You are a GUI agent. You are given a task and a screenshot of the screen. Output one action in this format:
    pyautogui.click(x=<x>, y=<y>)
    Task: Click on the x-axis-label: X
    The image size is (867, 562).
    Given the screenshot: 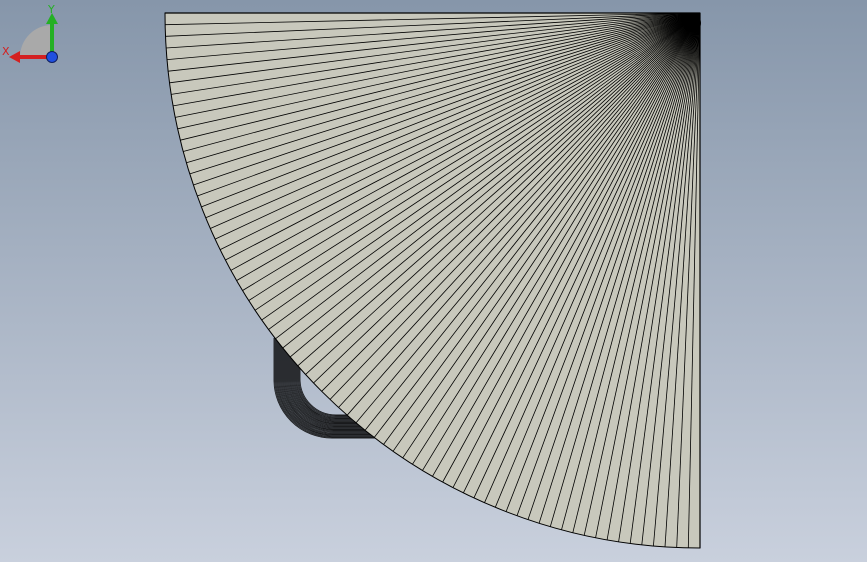 What is the action you would take?
    pyautogui.click(x=6, y=51)
    